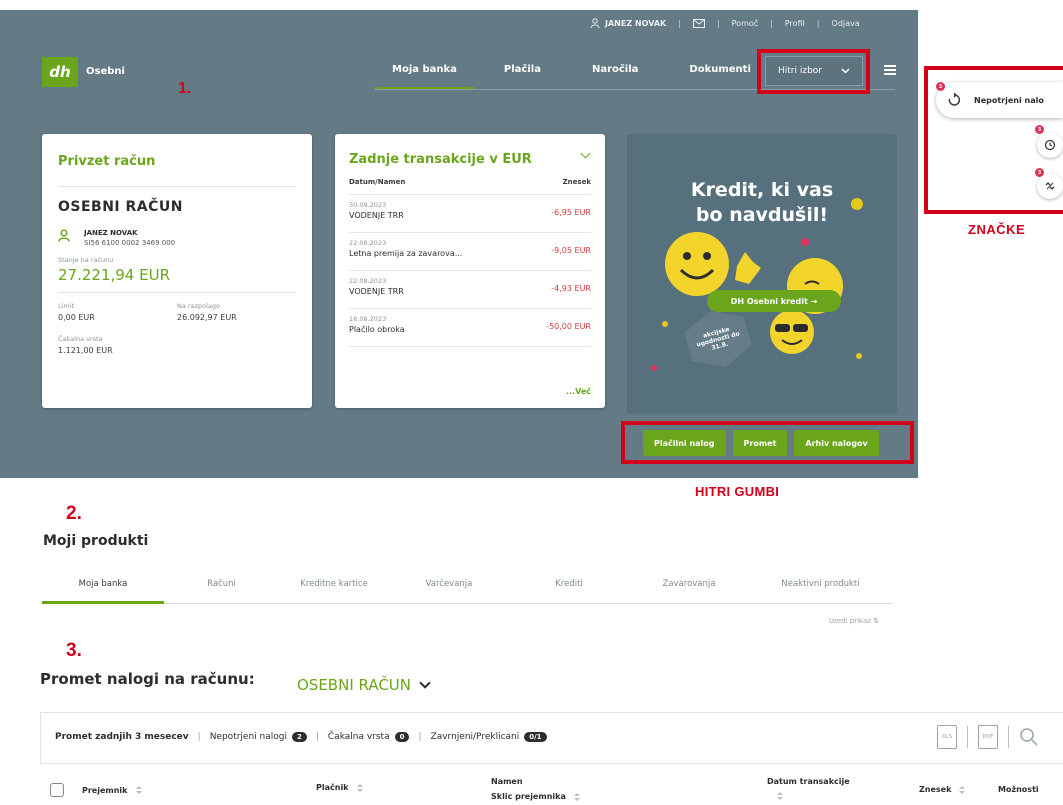  Describe the element at coordinates (57, 790) in the screenshot. I see `select-all-checkbox` at that location.